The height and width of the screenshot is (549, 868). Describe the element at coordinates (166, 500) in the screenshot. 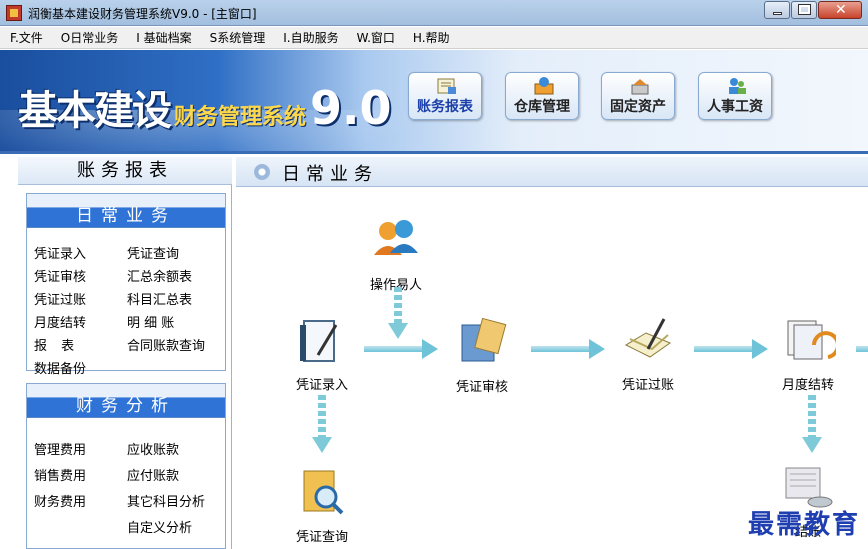

I see `nav-item-other-account-analysis: 其它科目分析` at that location.